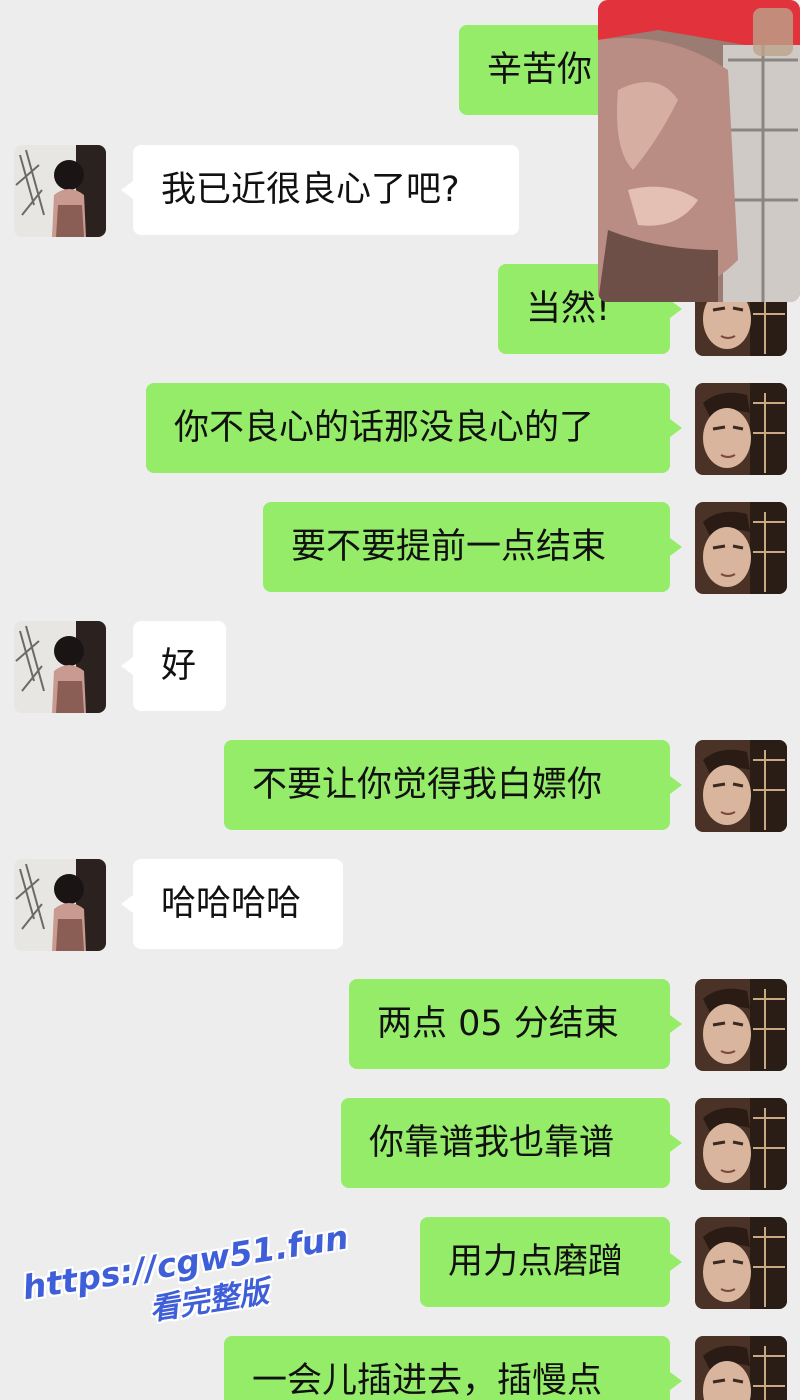 This screenshot has width=800, height=1400. I want to click on message-row: 你不良心的话那没良心的了, so click(400, 429).